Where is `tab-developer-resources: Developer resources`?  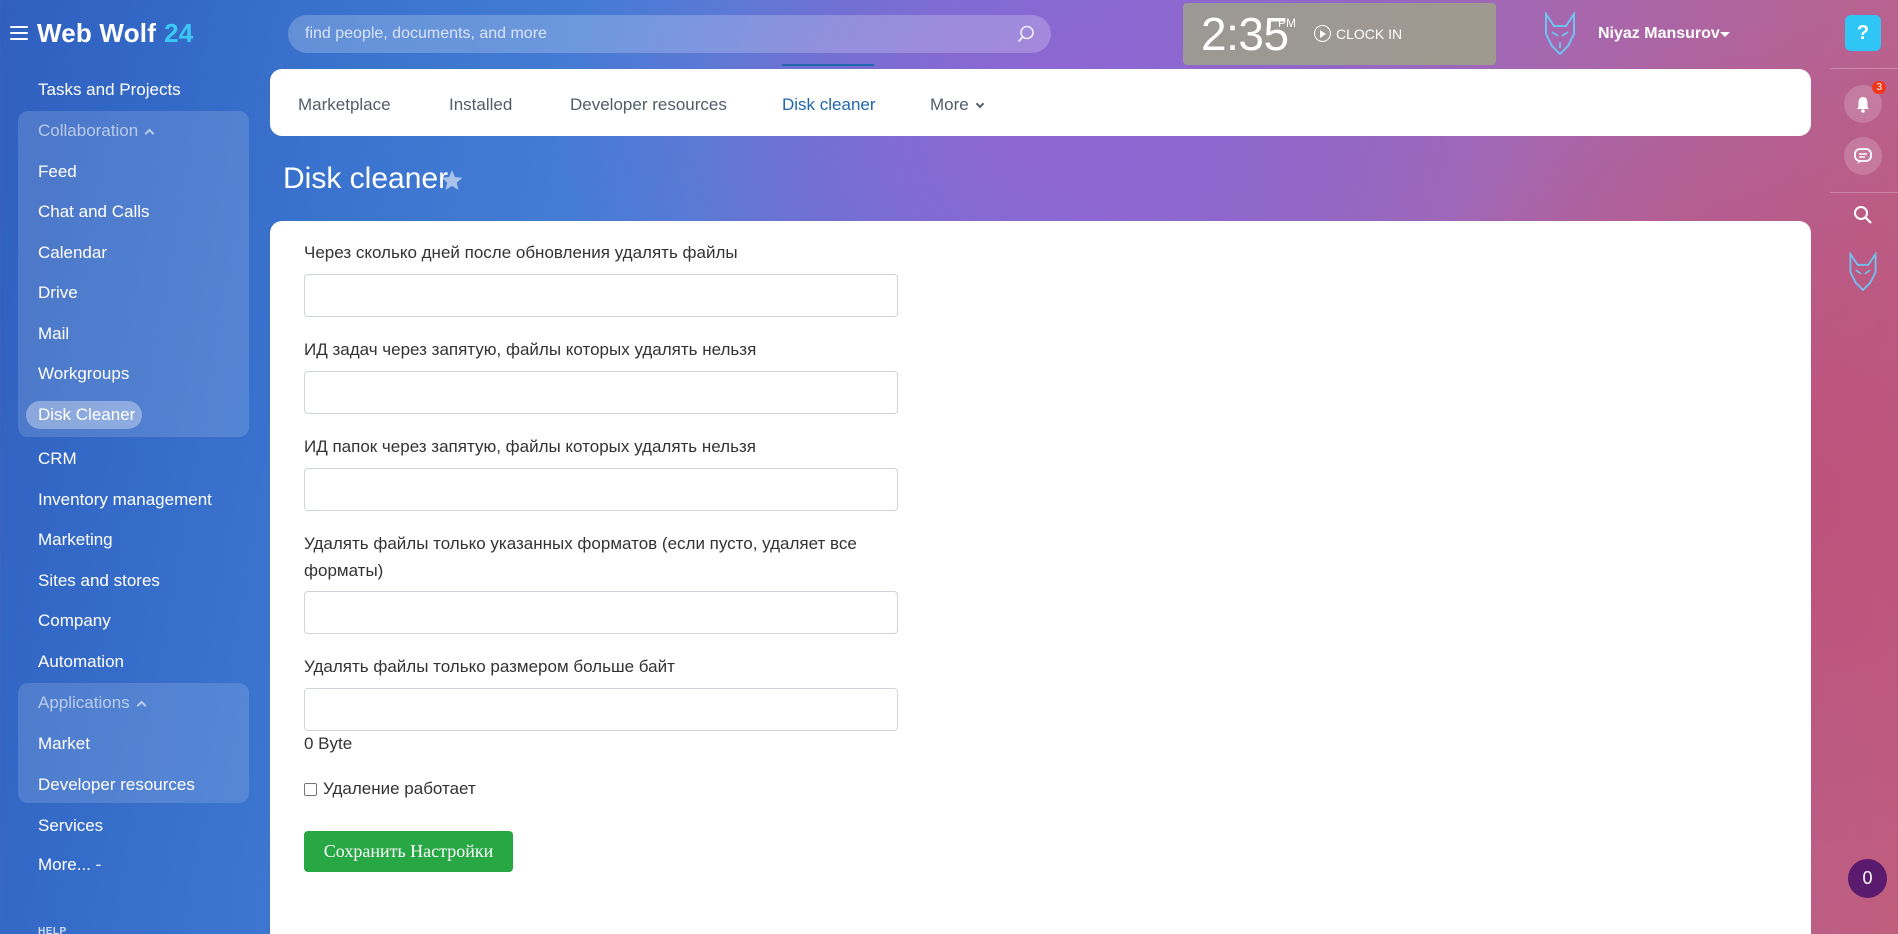
tab-developer-resources: Developer resources is located at coordinates (648, 105).